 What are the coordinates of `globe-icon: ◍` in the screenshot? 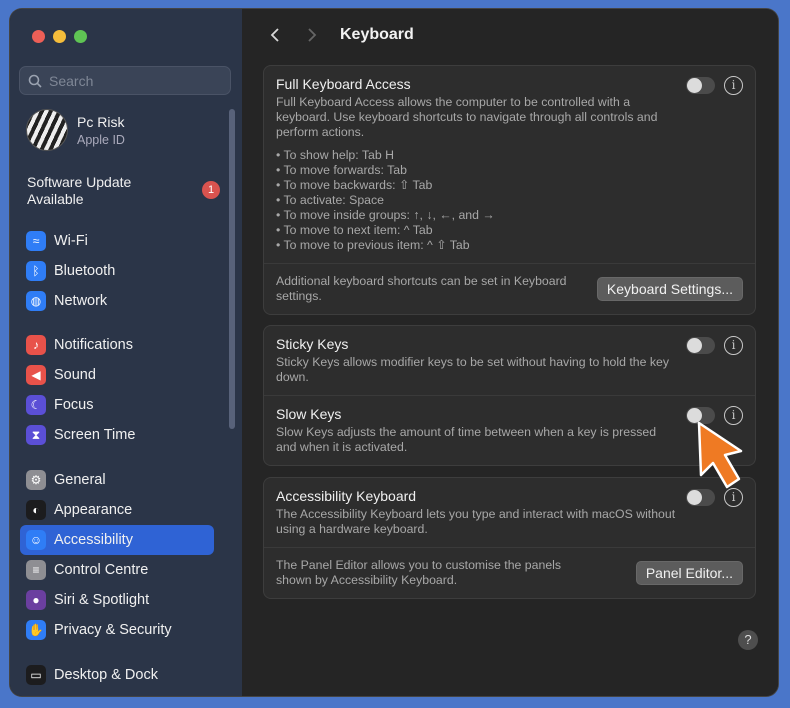 It's located at (36, 301).